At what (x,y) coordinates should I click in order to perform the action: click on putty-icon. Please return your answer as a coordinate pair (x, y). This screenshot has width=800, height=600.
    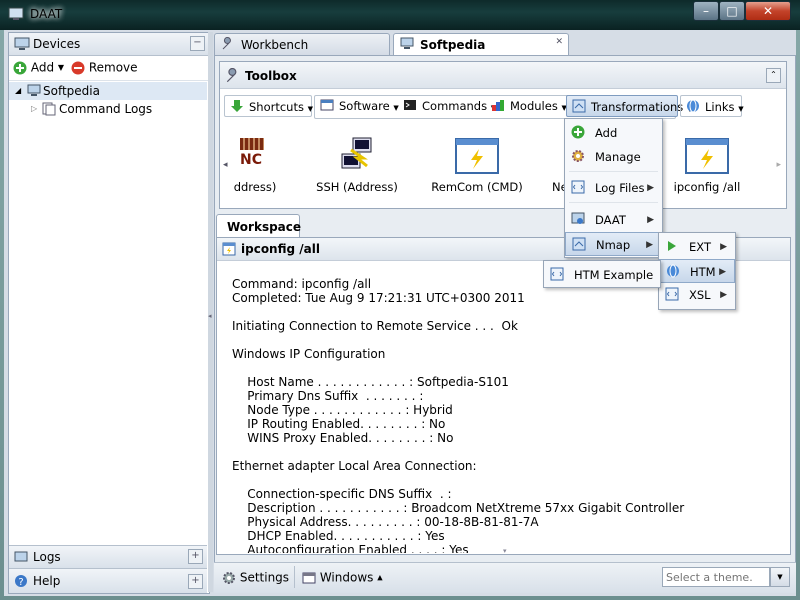
    Looking at the image, I should click on (356, 153).